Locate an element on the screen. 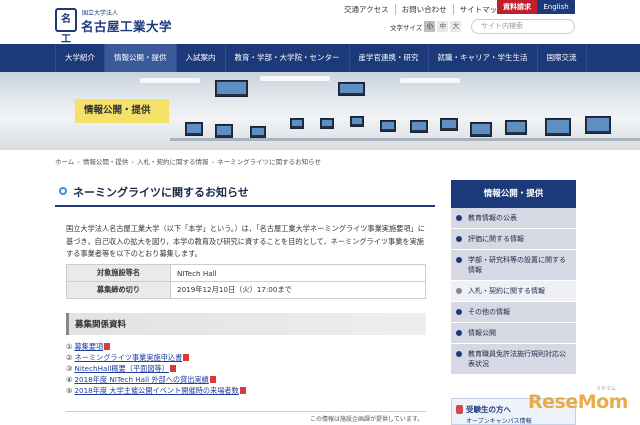 The width and height of the screenshot is (640, 425). list-item: ④ 2018年度 NITech Hall 外部への貸出実績 is located at coordinates (156, 379).